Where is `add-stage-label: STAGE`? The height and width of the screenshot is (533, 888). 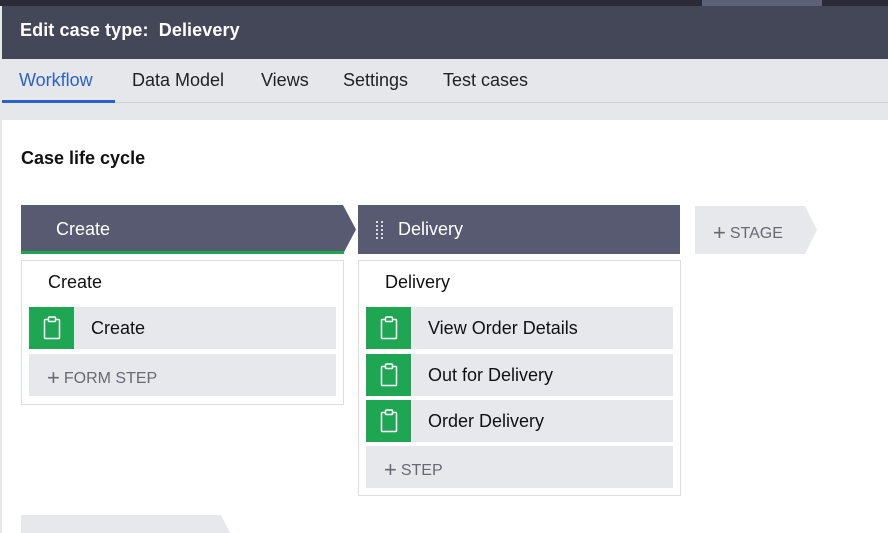 add-stage-label: STAGE is located at coordinates (756, 233).